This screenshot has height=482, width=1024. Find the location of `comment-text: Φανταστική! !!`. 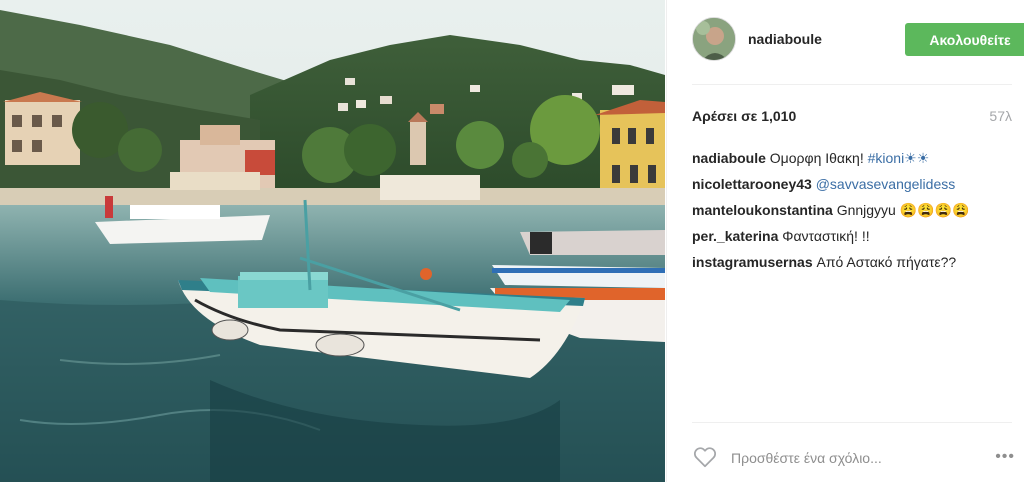

comment-text: Φανταστική! !! is located at coordinates (826, 236).